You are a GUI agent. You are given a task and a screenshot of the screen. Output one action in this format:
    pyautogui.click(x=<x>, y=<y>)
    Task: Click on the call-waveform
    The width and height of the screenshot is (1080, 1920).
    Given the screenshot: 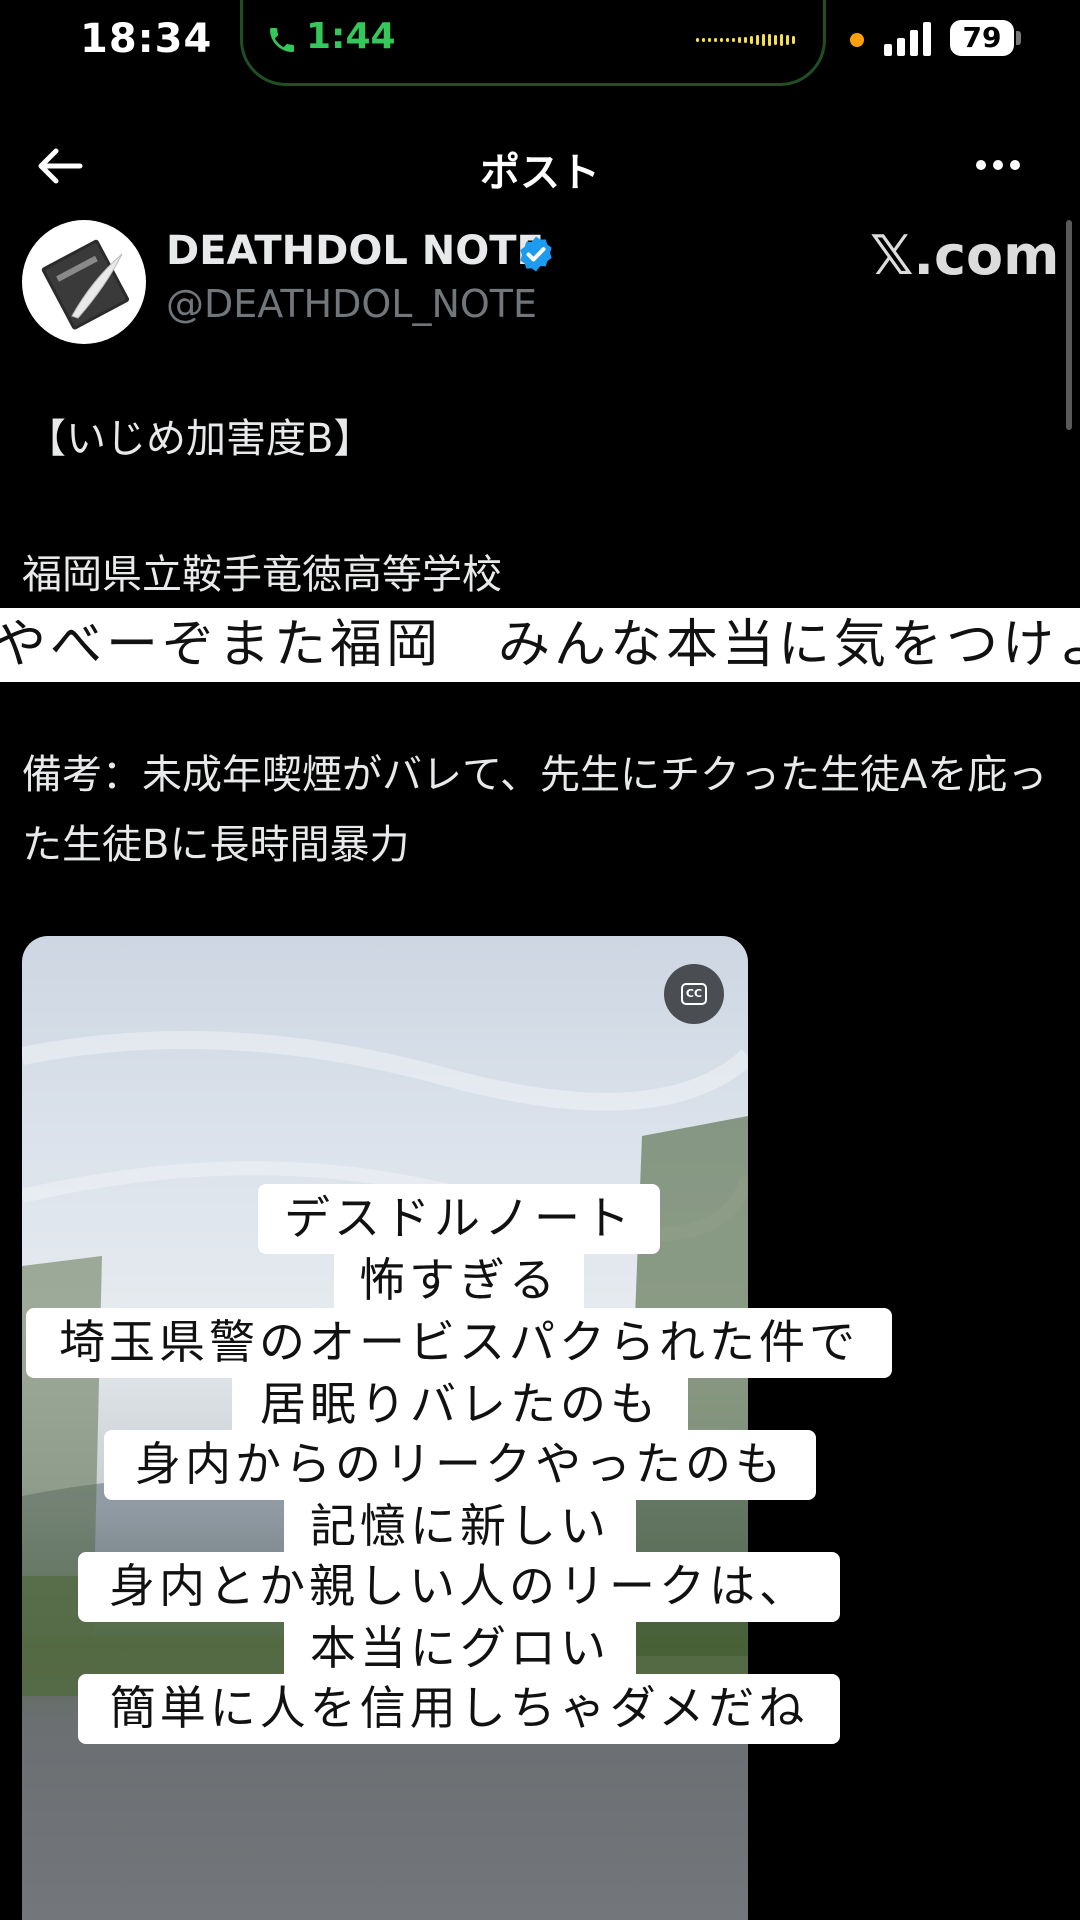 What is the action you would take?
    pyautogui.click(x=745, y=40)
    